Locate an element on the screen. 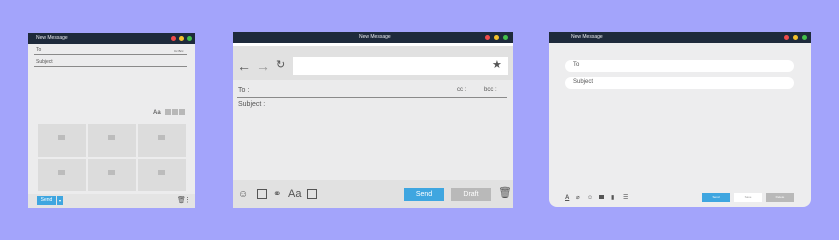 The width and height of the screenshot is (839, 240). to-label: To : is located at coordinates (244, 90).